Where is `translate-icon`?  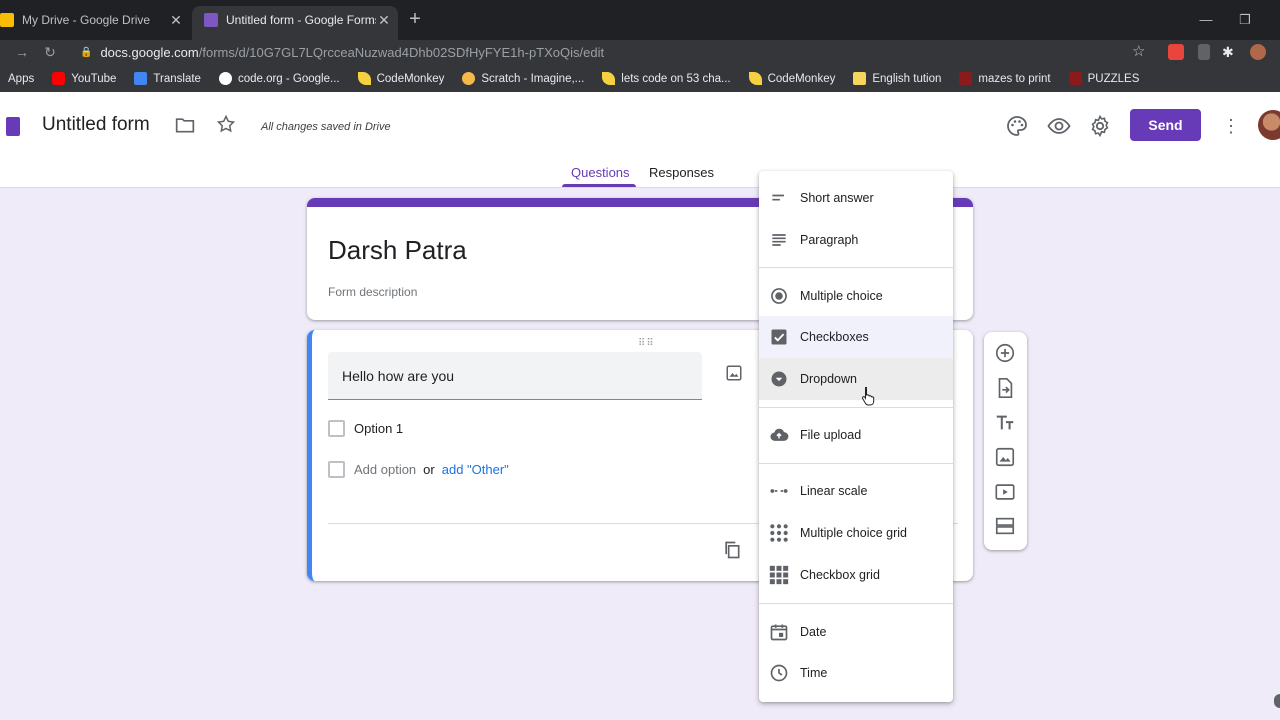 translate-icon is located at coordinates (141, 78).